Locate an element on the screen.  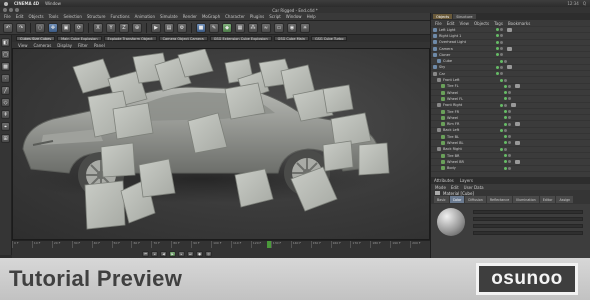
viewport-tab: Camera Object Camera is located at coordinates (183, 38).